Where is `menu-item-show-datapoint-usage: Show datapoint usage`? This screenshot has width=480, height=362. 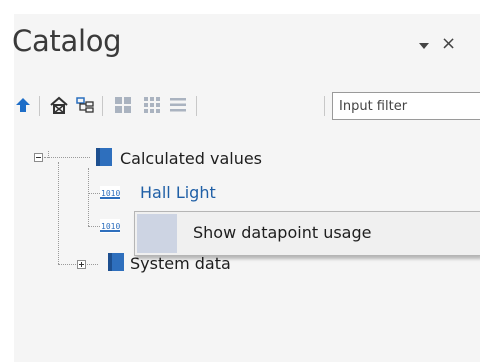
menu-item-show-datapoint-usage: Show datapoint usage is located at coordinates (282, 232).